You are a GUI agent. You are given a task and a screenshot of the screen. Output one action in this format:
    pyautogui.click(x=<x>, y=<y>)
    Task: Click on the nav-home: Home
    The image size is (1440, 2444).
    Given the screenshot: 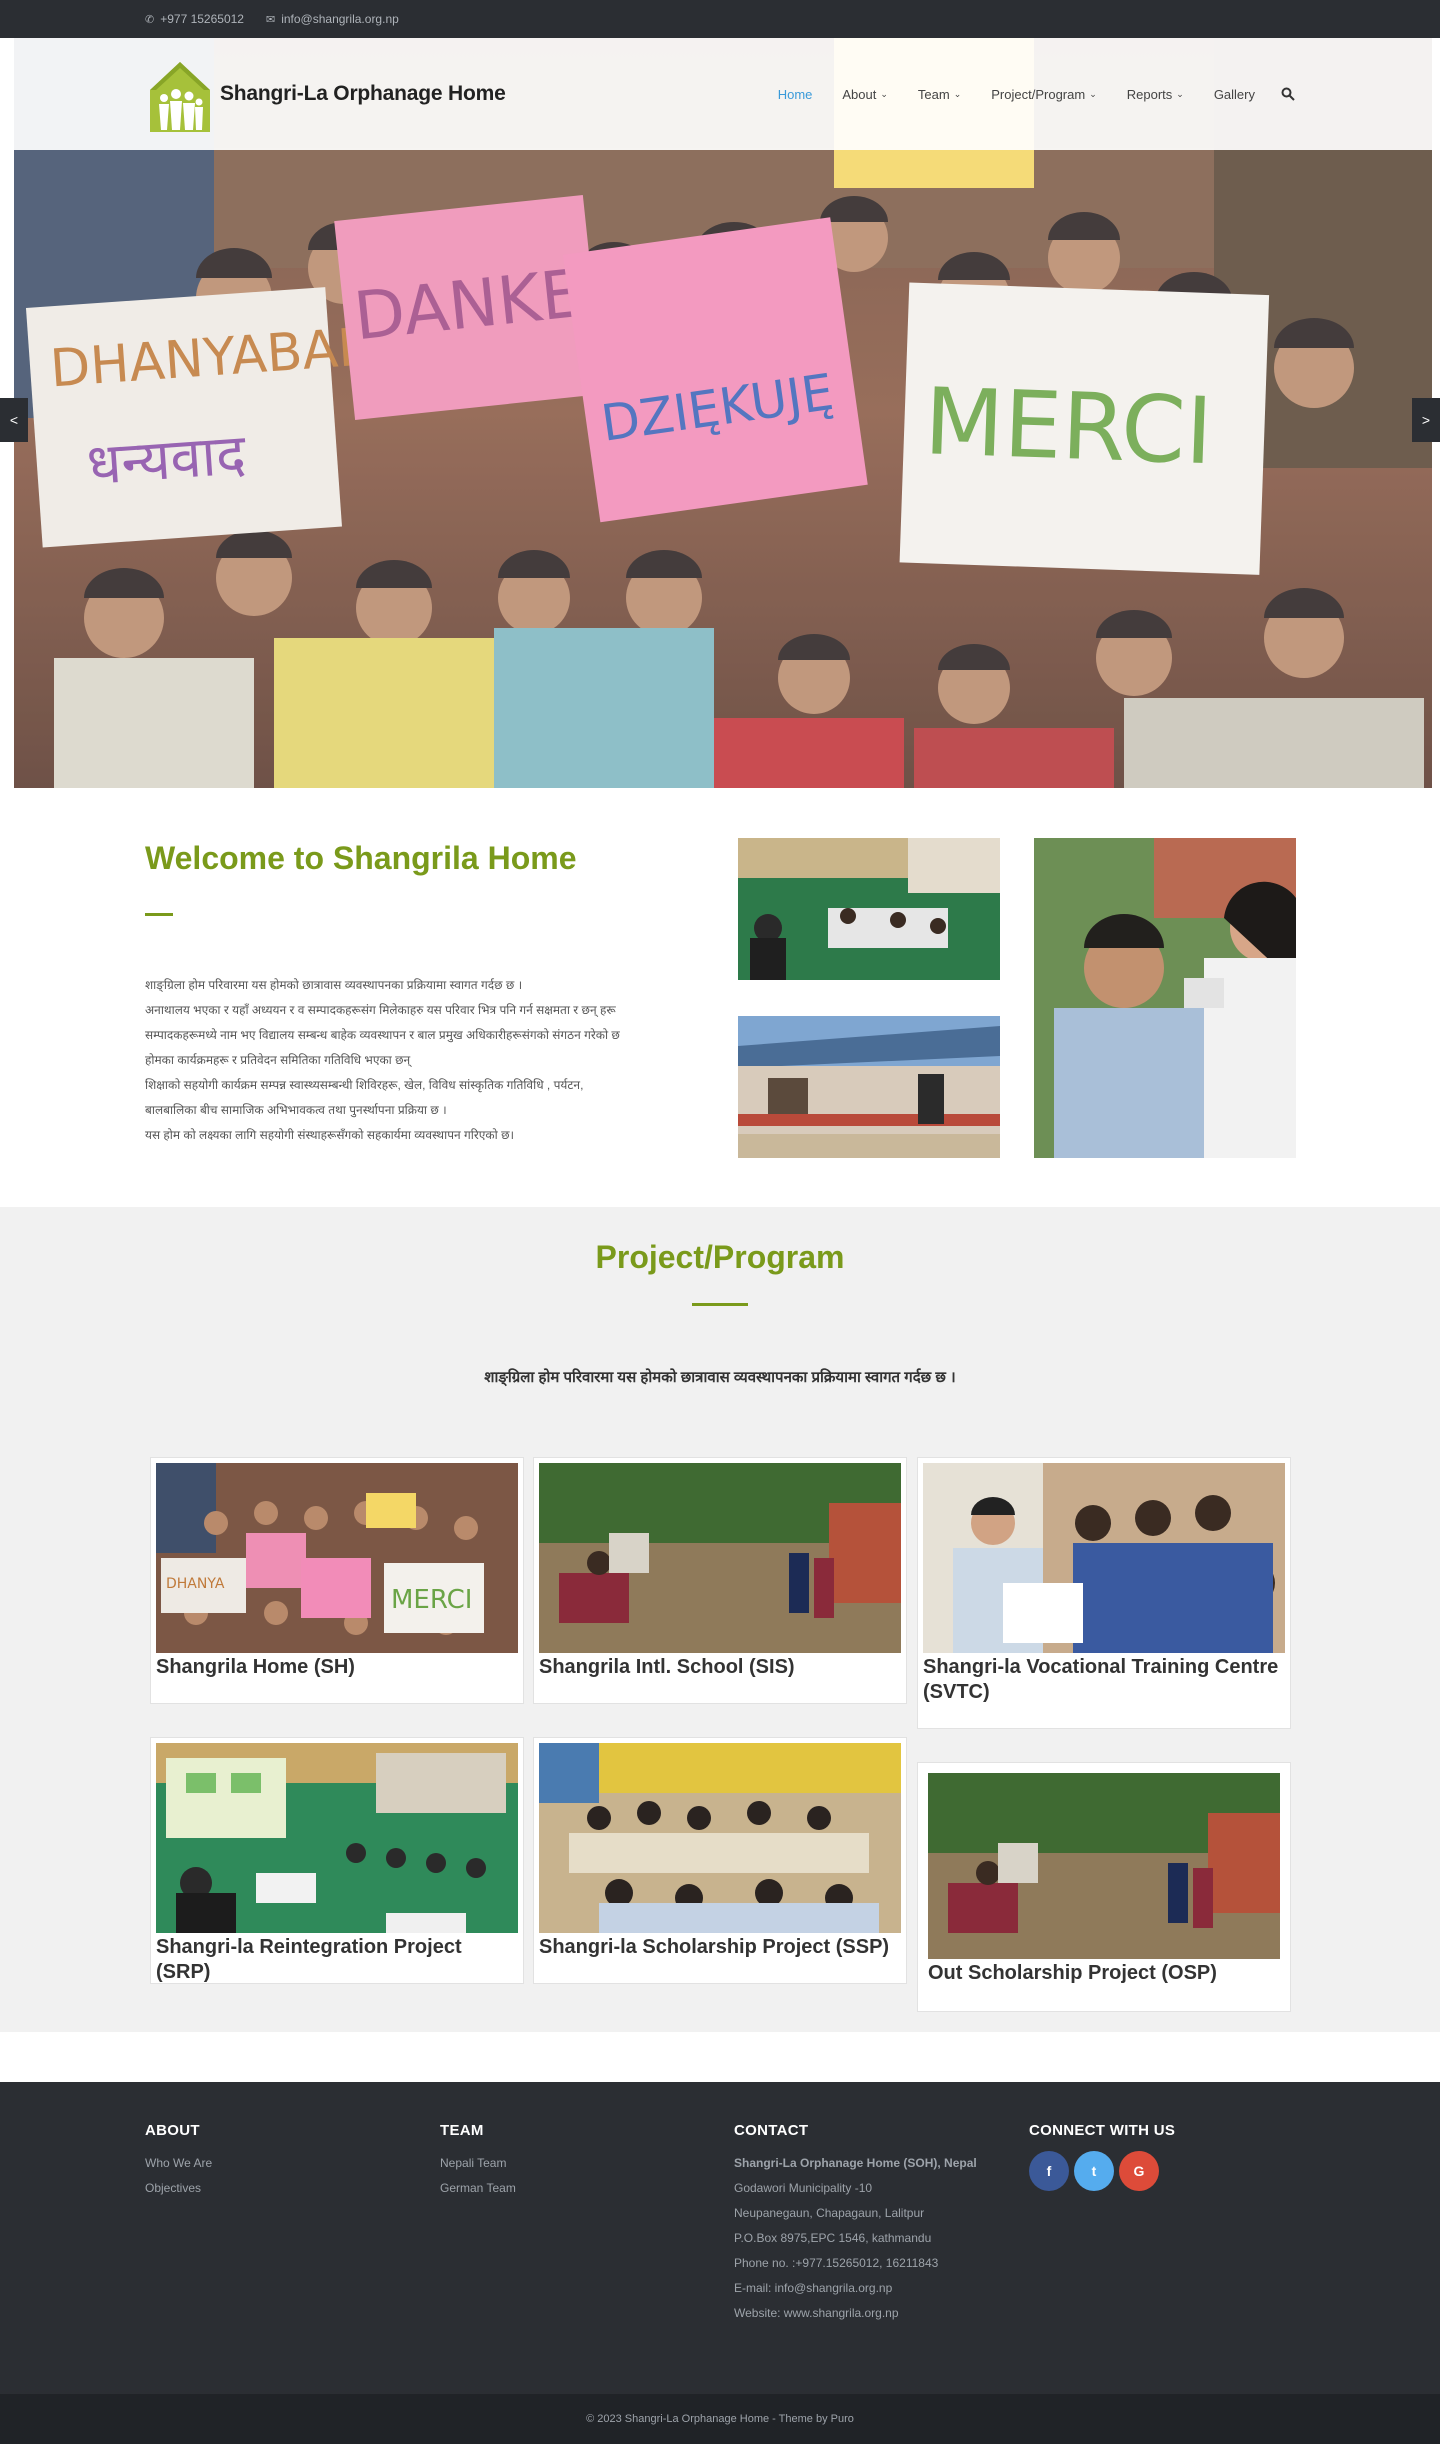 What is the action you would take?
    pyautogui.click(x=795, y=94)
    